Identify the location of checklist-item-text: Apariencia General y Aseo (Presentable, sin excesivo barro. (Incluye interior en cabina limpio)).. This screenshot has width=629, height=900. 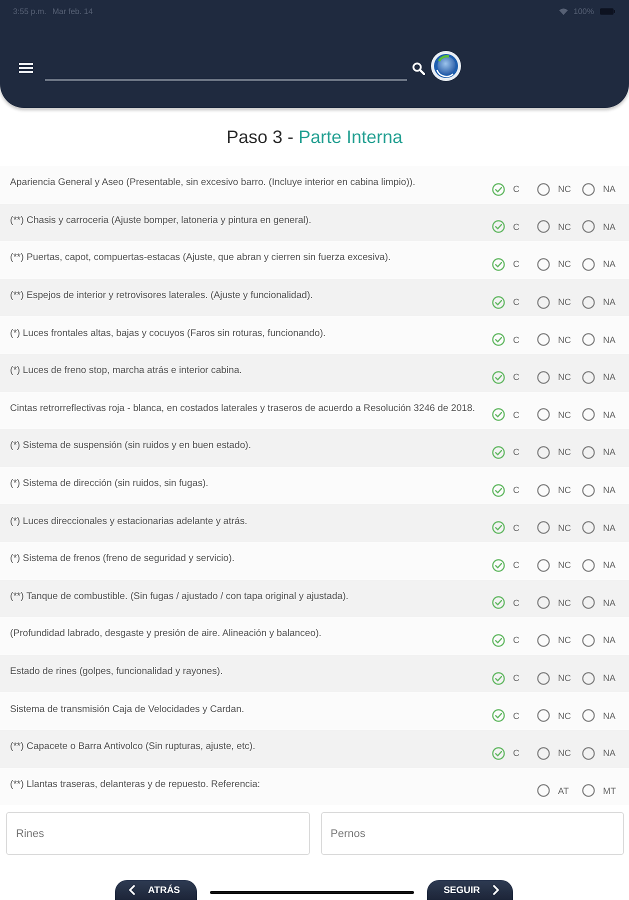
(213, 183).